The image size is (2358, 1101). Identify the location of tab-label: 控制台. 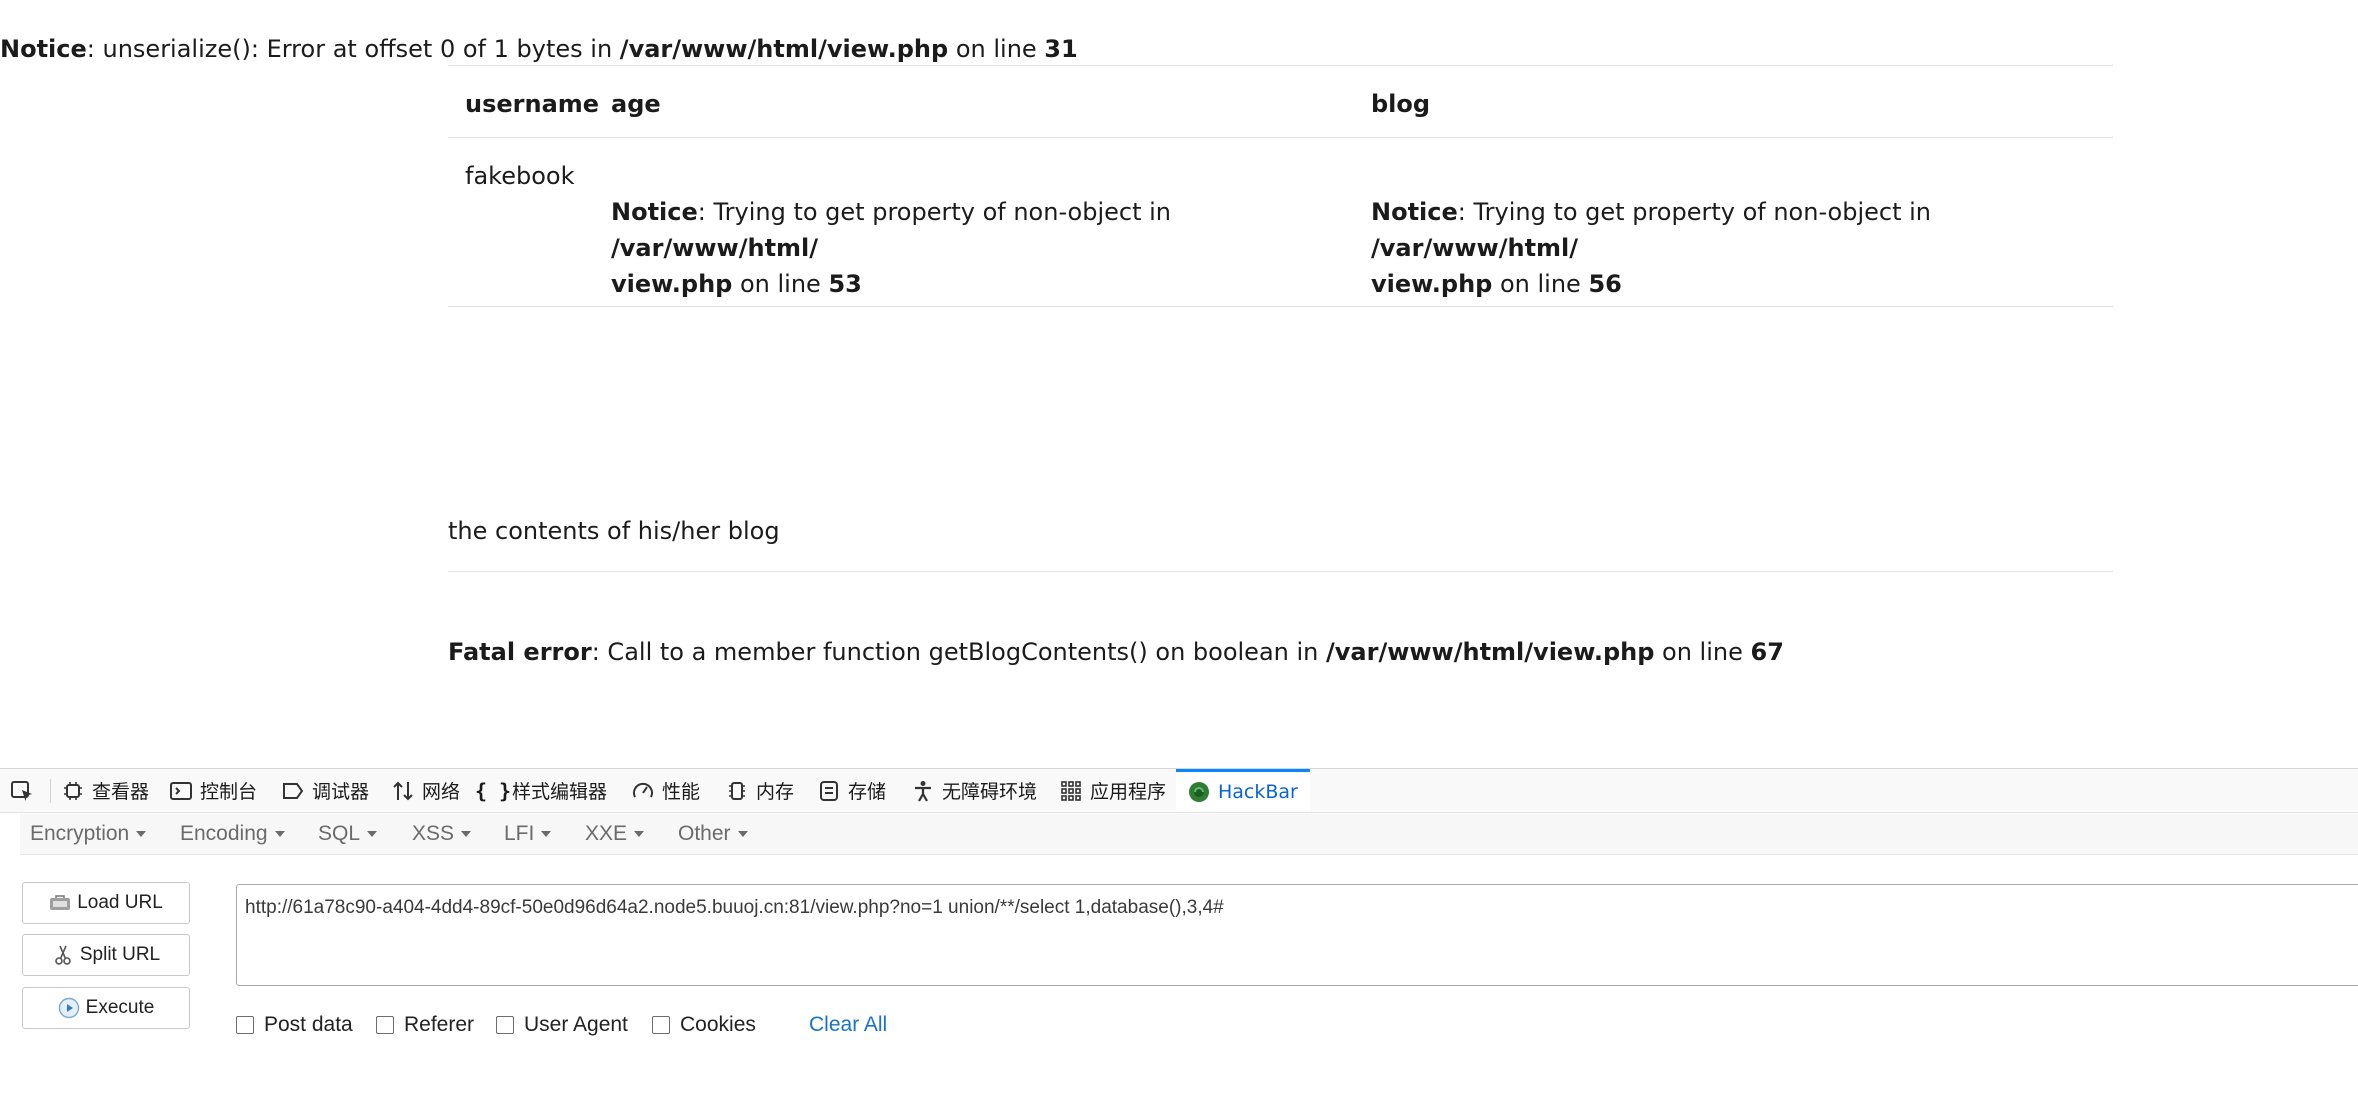
(229, 792).